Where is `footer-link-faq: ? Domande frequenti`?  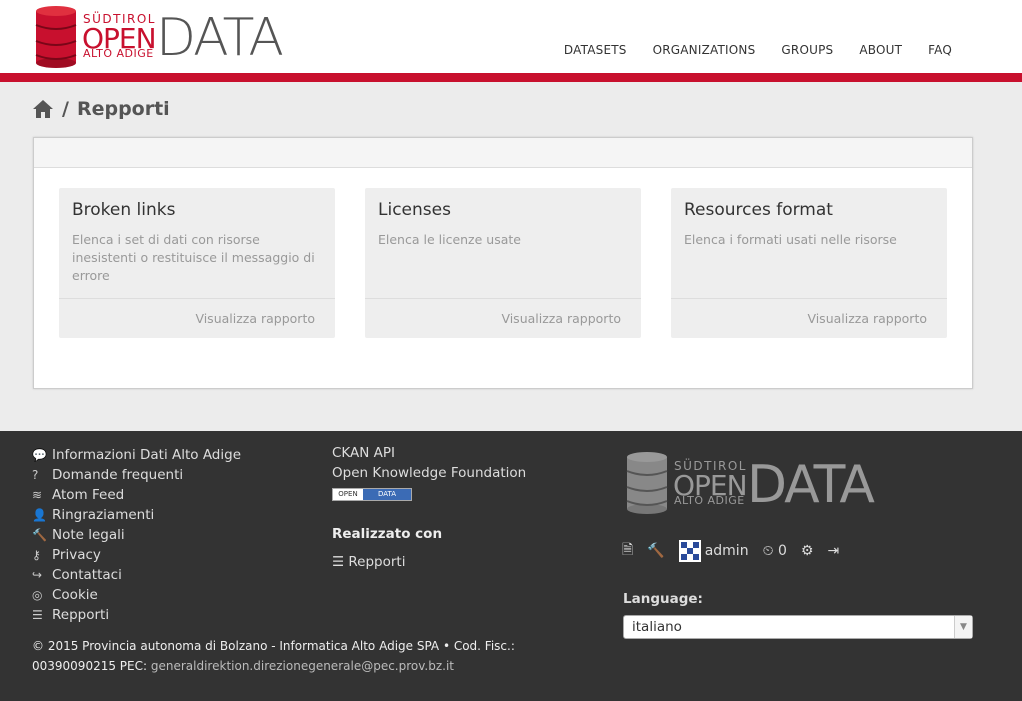 footer-link-faq: ? Domande frequenti is located at coordinates (136, 475).